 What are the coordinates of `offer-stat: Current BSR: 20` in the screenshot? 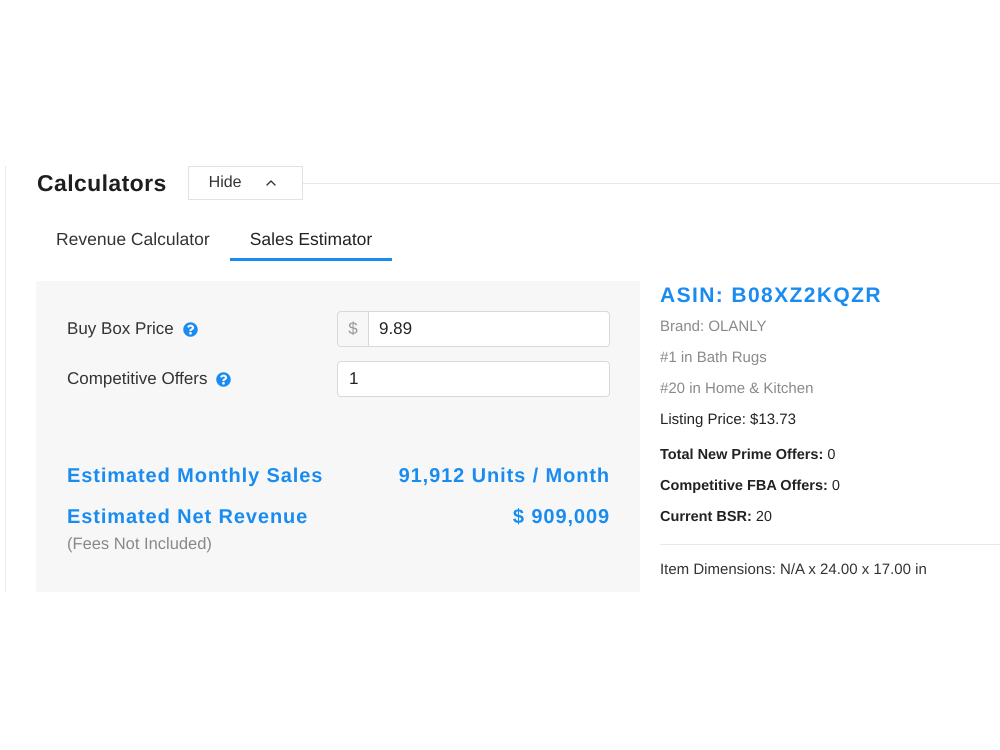 It's located at (717, 517).